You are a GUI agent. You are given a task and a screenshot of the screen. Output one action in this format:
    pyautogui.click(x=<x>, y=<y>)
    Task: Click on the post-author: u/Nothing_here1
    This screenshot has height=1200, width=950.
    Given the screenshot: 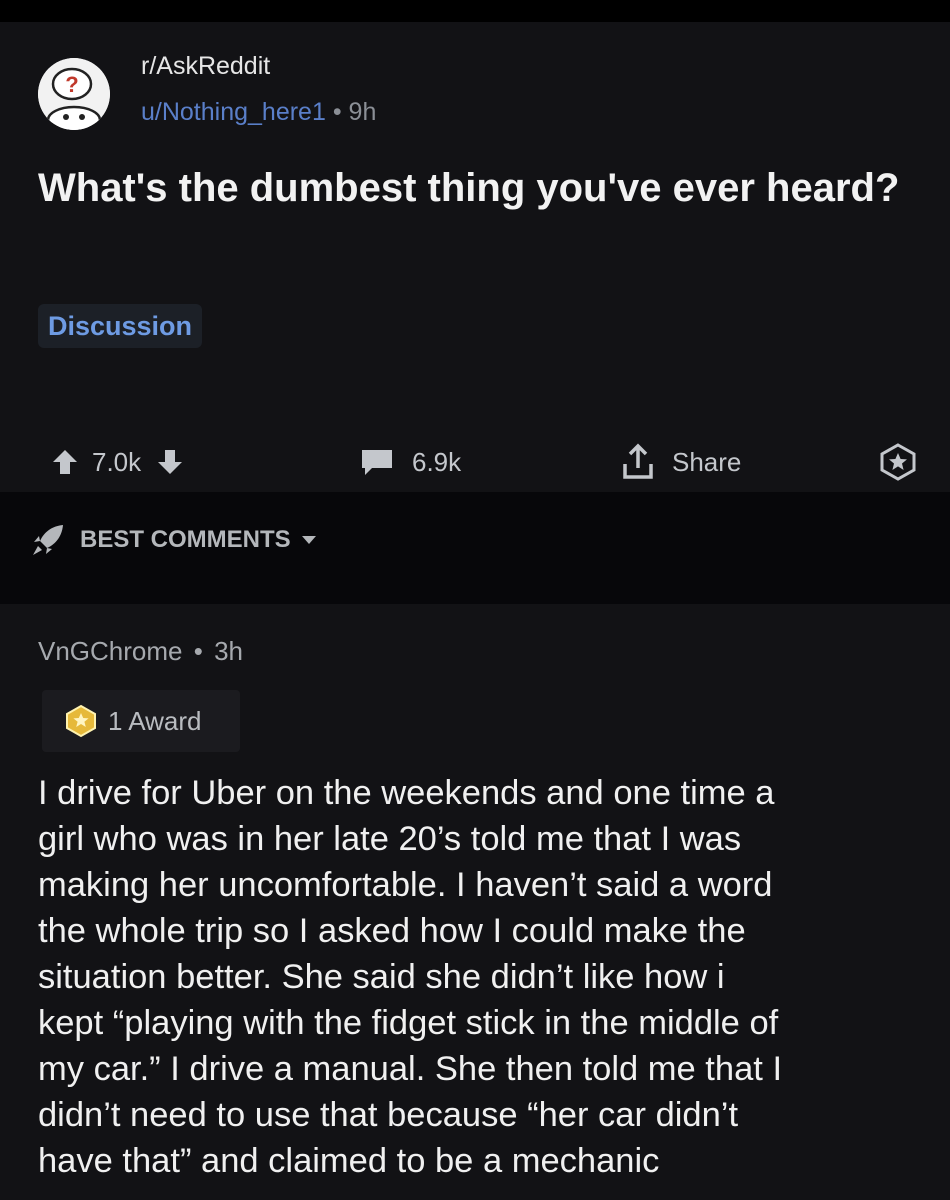 What is the action you would take?
    pyautogui.click(x=233, y=112)
    